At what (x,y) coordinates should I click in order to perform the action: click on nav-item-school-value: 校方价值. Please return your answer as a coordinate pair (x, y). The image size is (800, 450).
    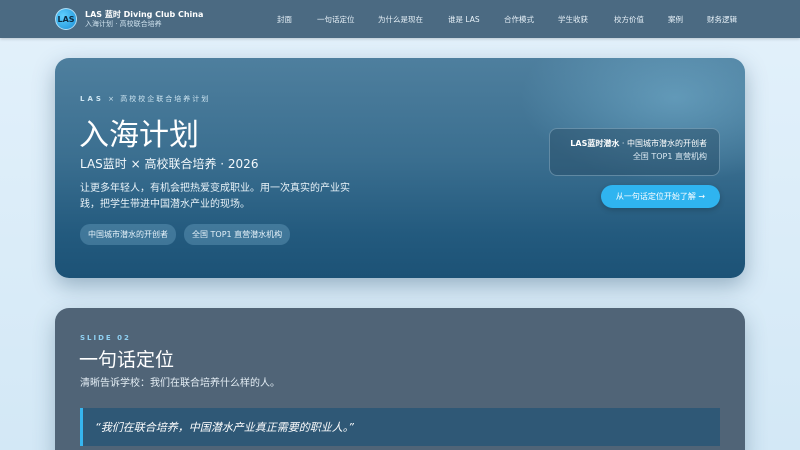
    Looking at the image, I should click on (629, 19).